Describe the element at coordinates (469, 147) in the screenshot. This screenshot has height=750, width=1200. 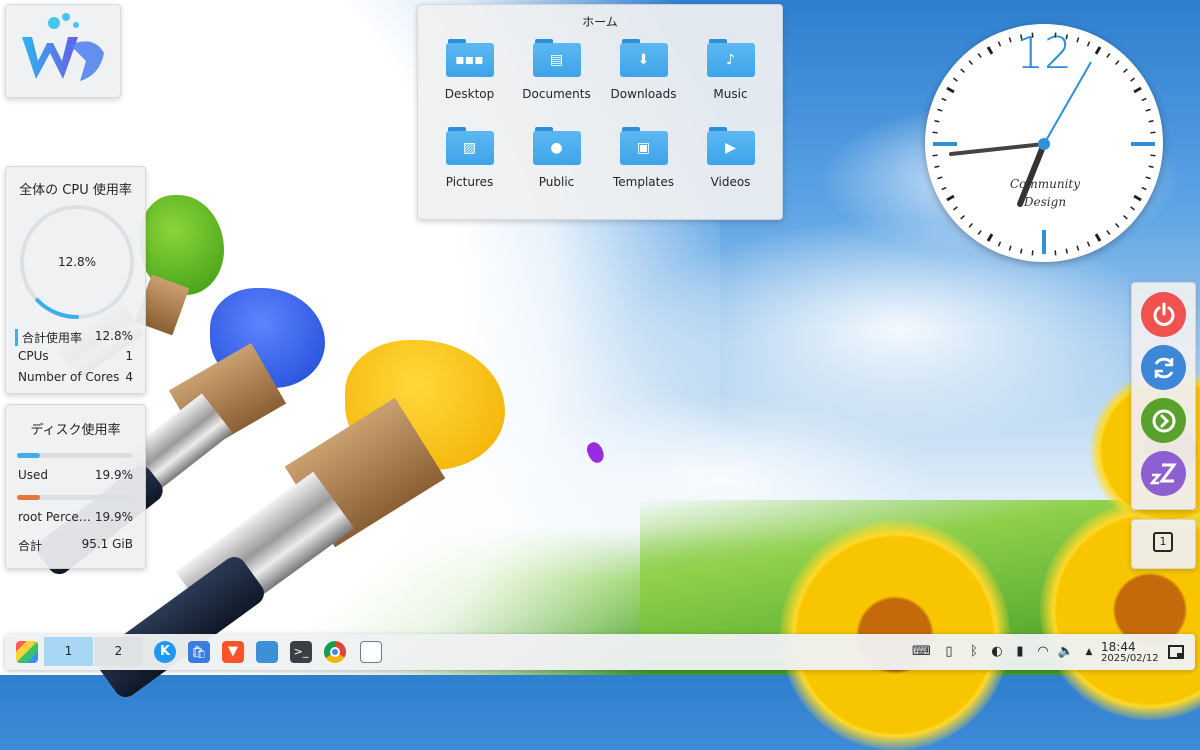
I see `pictures-folder-icon: ▨` at that location.